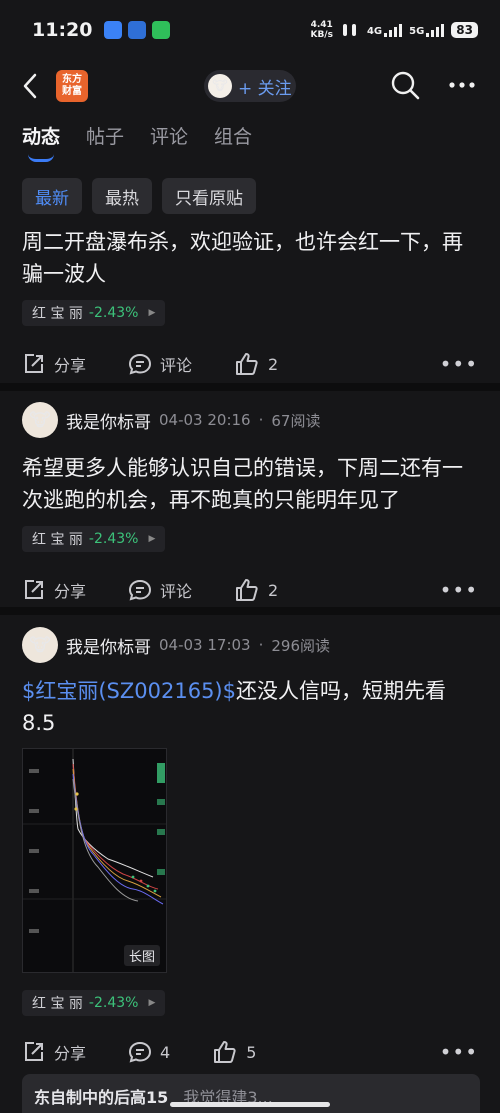  Describe the element at coordinates (205, 645) in the screenshot. I see `post-time: 04-03 17:03` at that location.